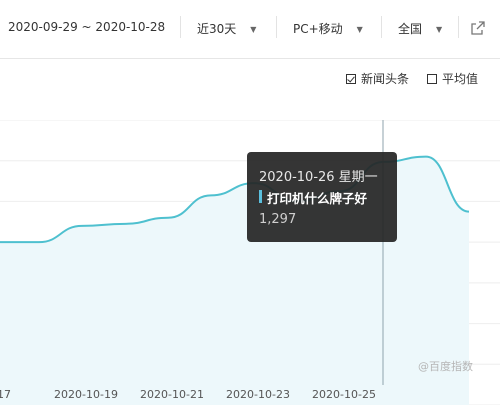 The image size is (500, 405). I want to click on x-tick-label: 2020-10-23, so click(258, 394).